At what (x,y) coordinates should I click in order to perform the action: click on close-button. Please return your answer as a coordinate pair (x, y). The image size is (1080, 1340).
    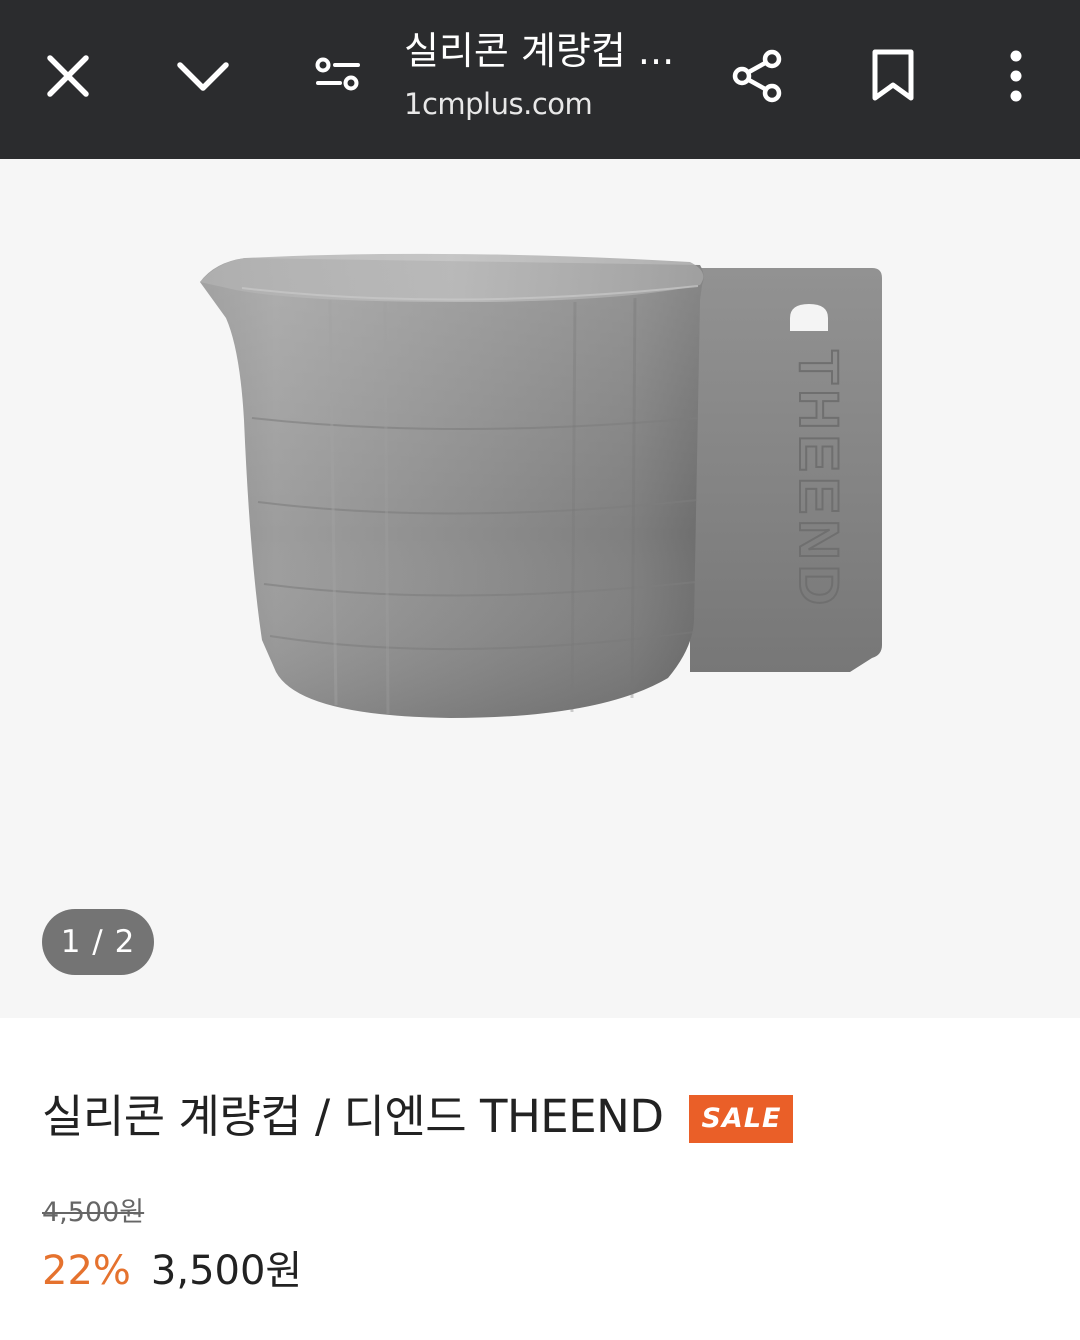
    Looking at the image, I should click on (68, 76).